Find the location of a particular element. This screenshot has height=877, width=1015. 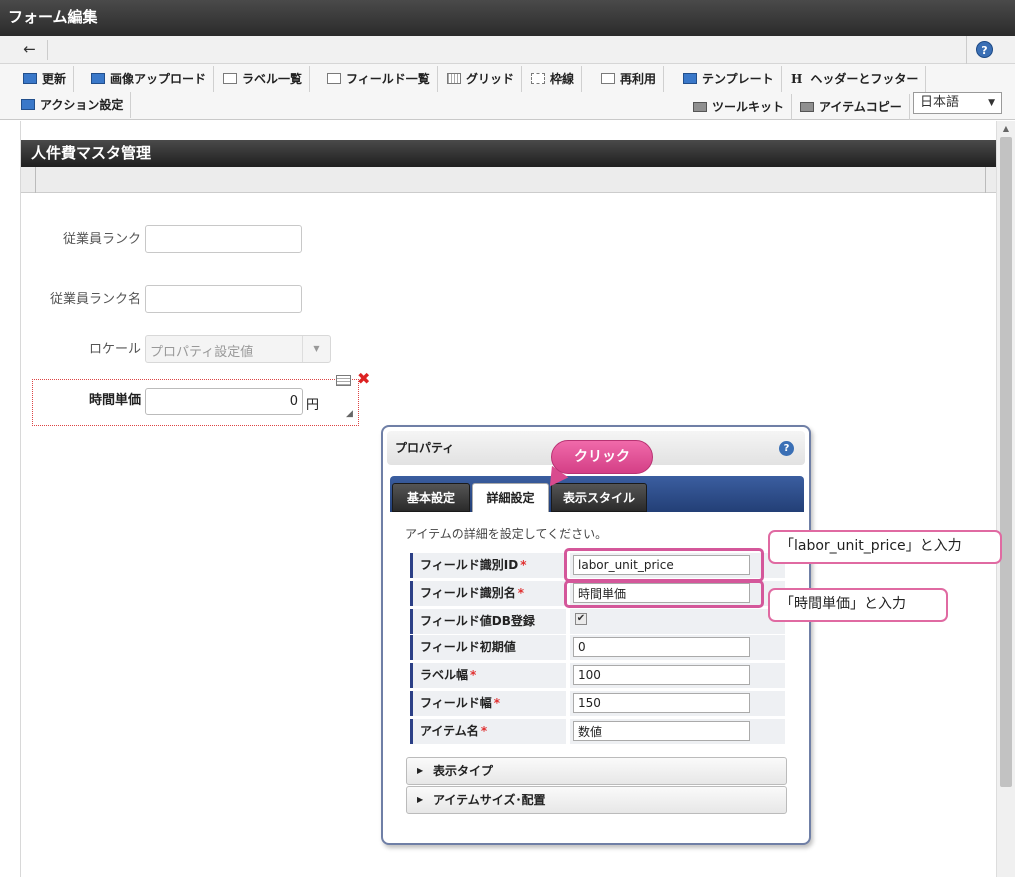

property-row: フィールド値DB登録 ✔ is located at coordinates (597, 621).